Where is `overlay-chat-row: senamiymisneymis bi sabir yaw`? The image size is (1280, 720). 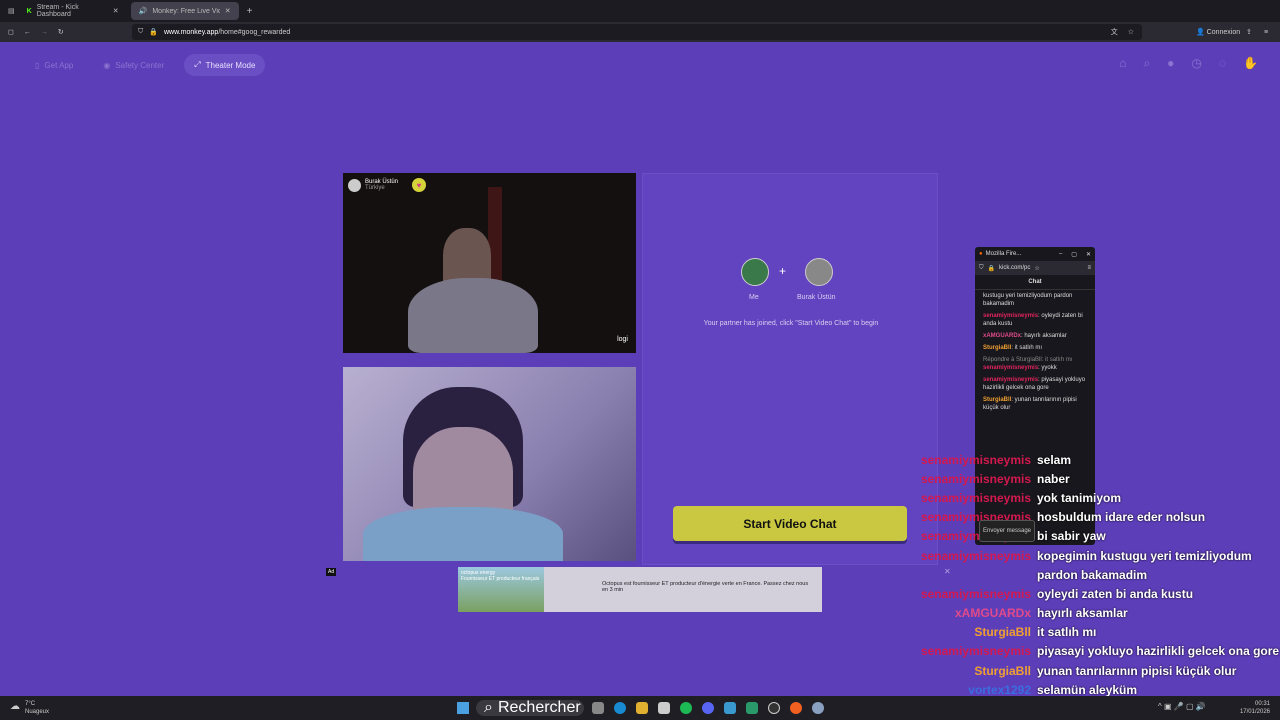
overlay-chat-row: senamiymisneymis bi sabir yaw is located at coordinates (1090, 536).